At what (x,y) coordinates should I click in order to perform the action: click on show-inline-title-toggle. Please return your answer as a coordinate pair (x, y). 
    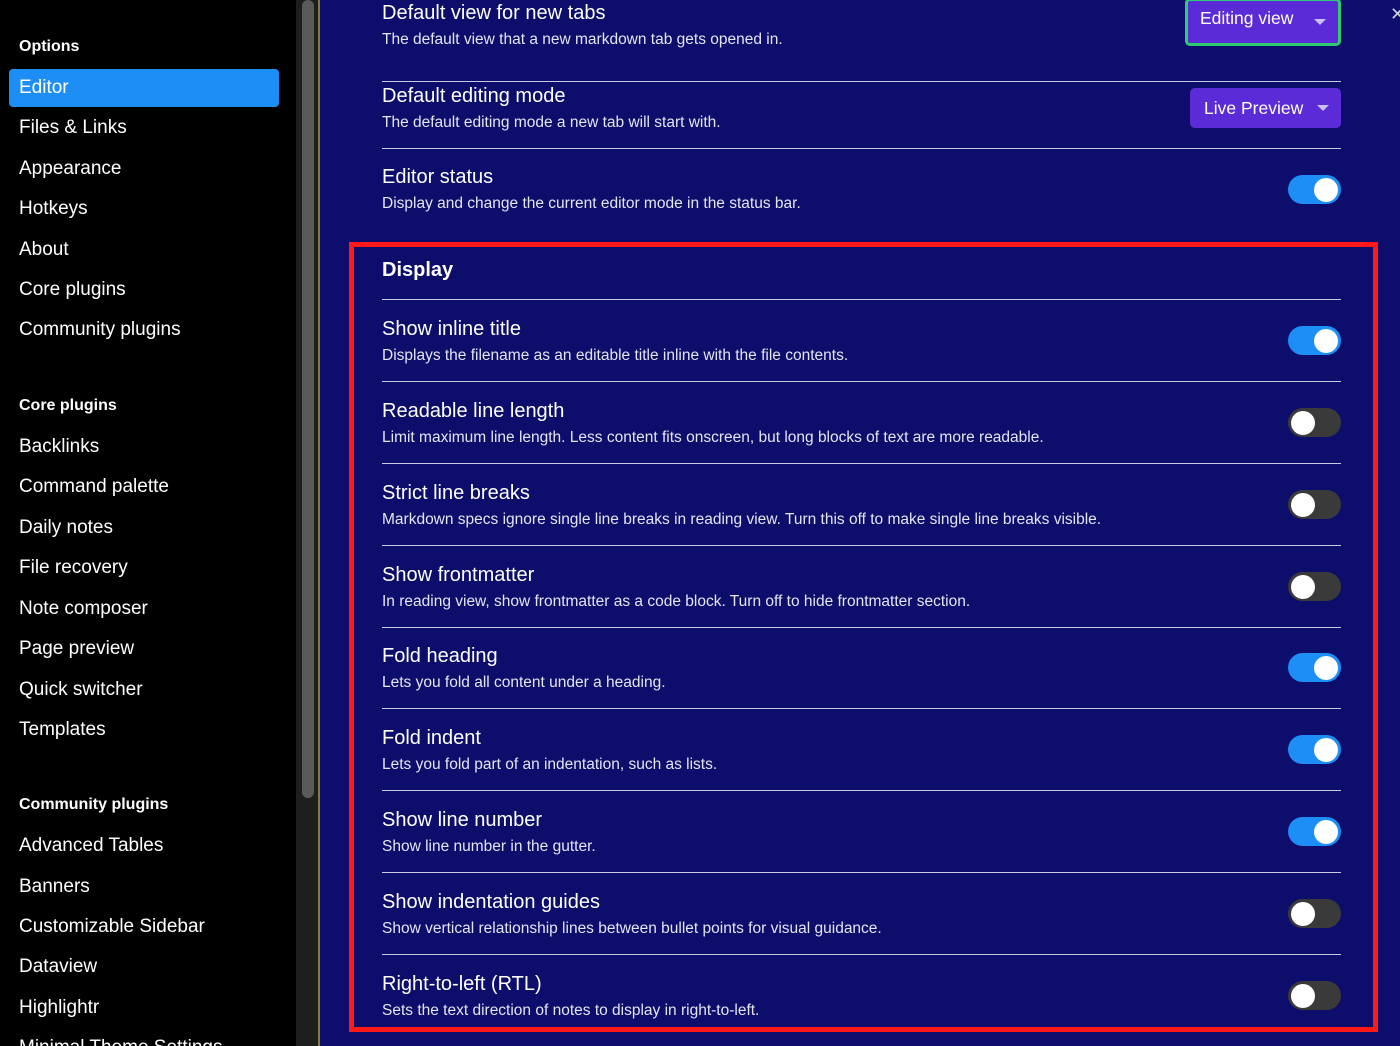
    Looking at the image, I should click on (1314, 340).